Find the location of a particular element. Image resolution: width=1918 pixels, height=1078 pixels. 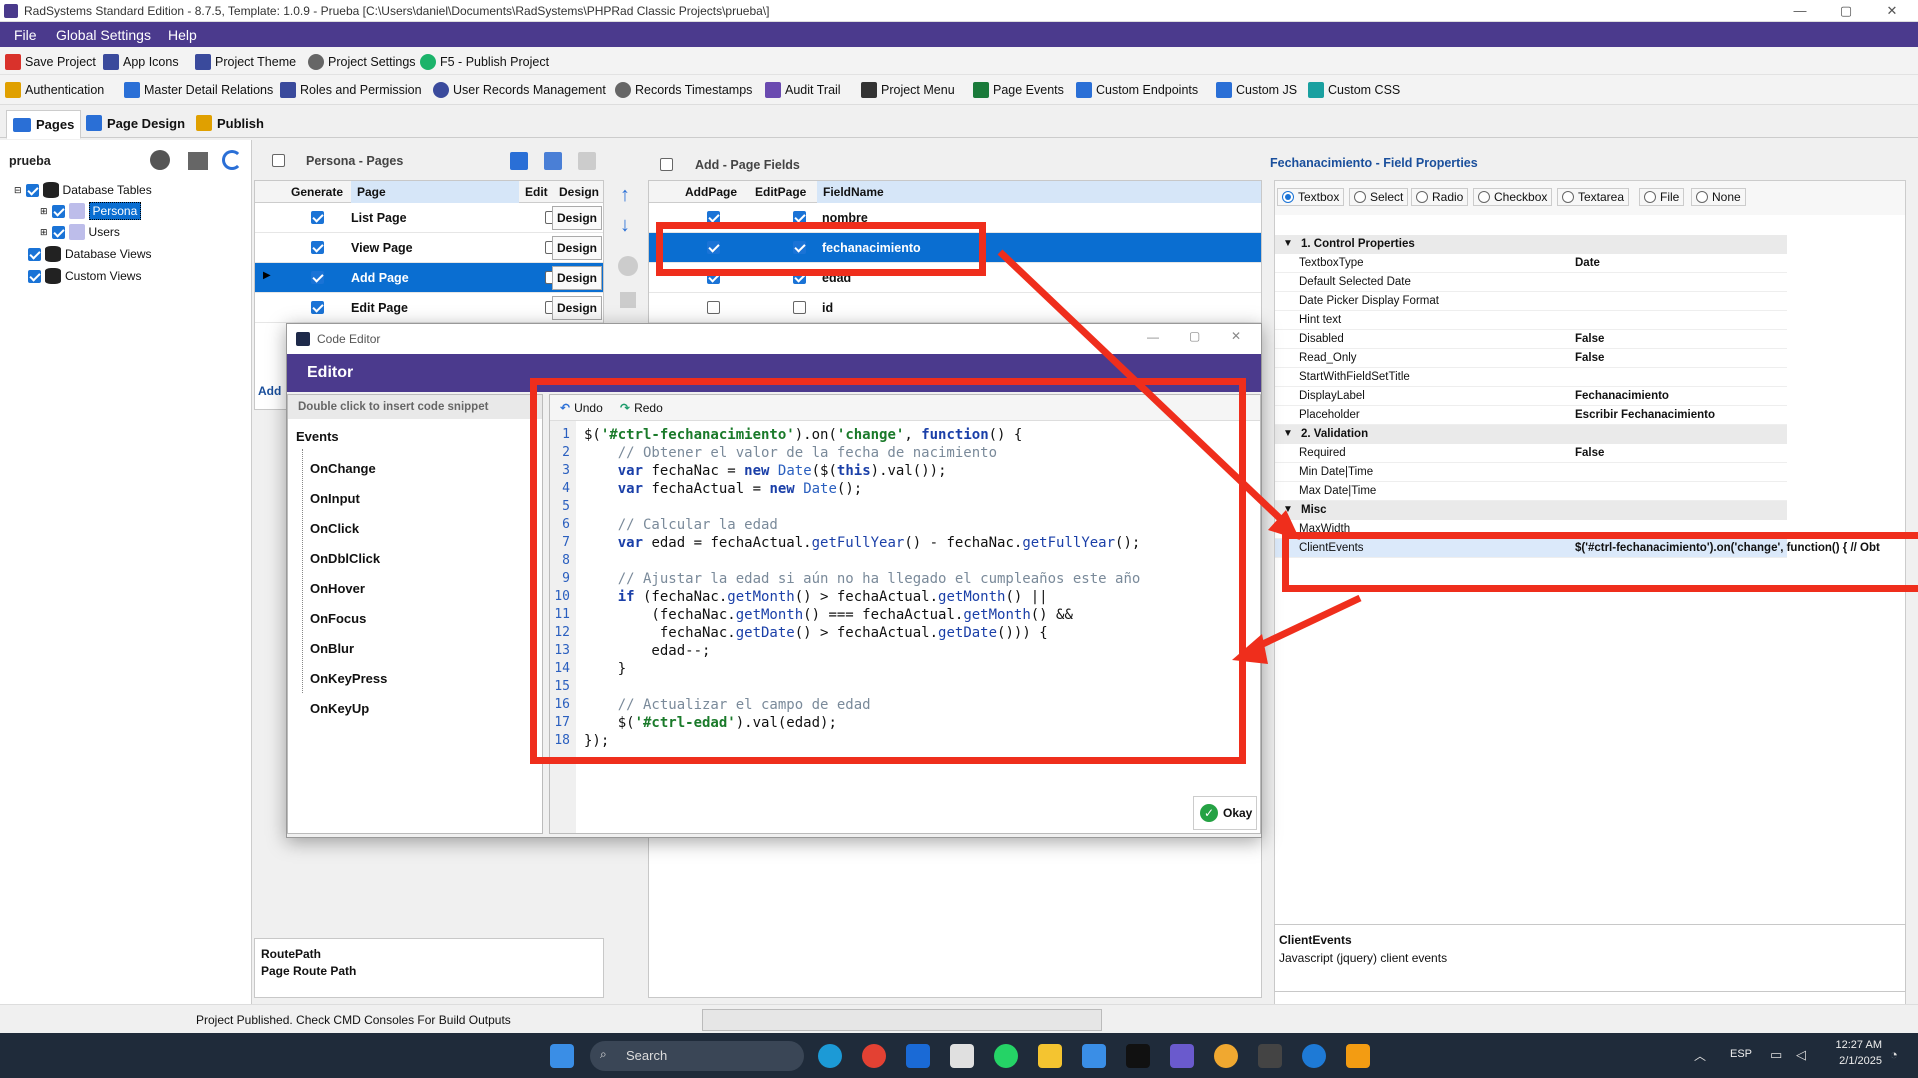

chrome-icon is located at coordinates (874, 1056).